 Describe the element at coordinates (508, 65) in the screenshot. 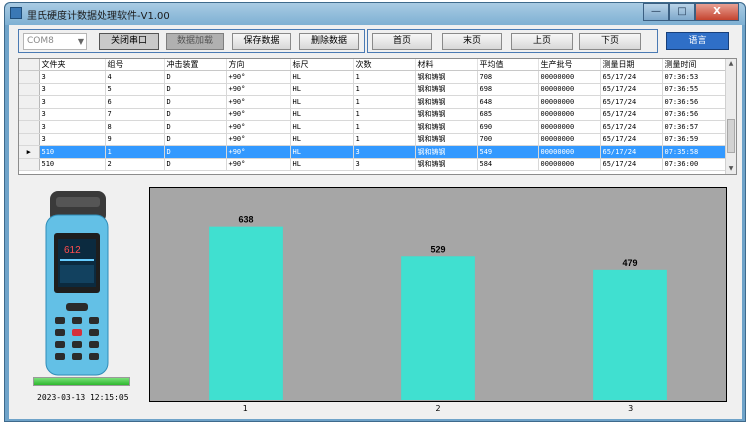

I see `column-header: 平均值` at that location.